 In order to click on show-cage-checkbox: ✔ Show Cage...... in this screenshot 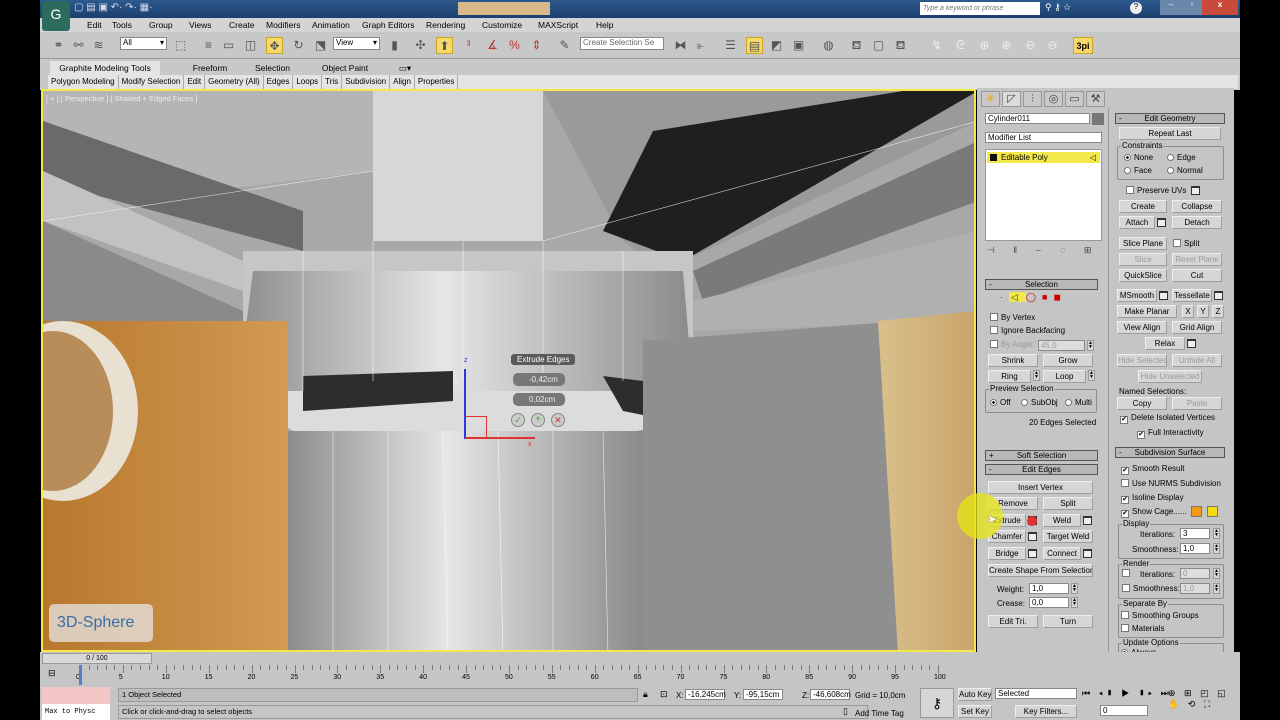, I will do `click(1154, 512)`.